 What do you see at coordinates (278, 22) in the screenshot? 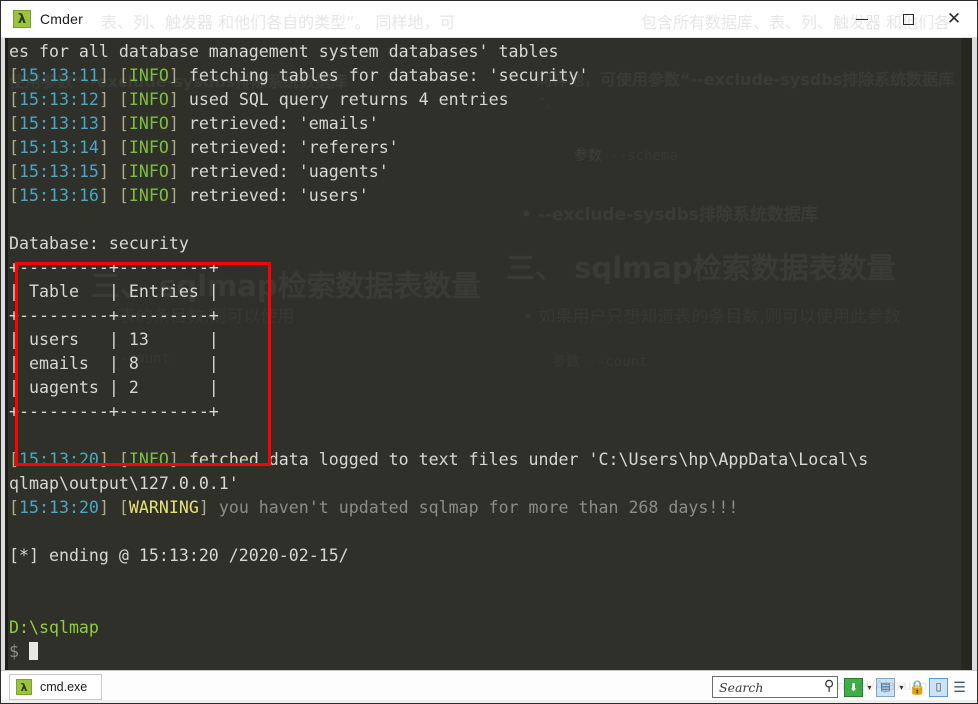
I see `ghost-text: 表、列、触发器 和他们各自的类型”。 同样地，可` at bounding box center [278, 22].